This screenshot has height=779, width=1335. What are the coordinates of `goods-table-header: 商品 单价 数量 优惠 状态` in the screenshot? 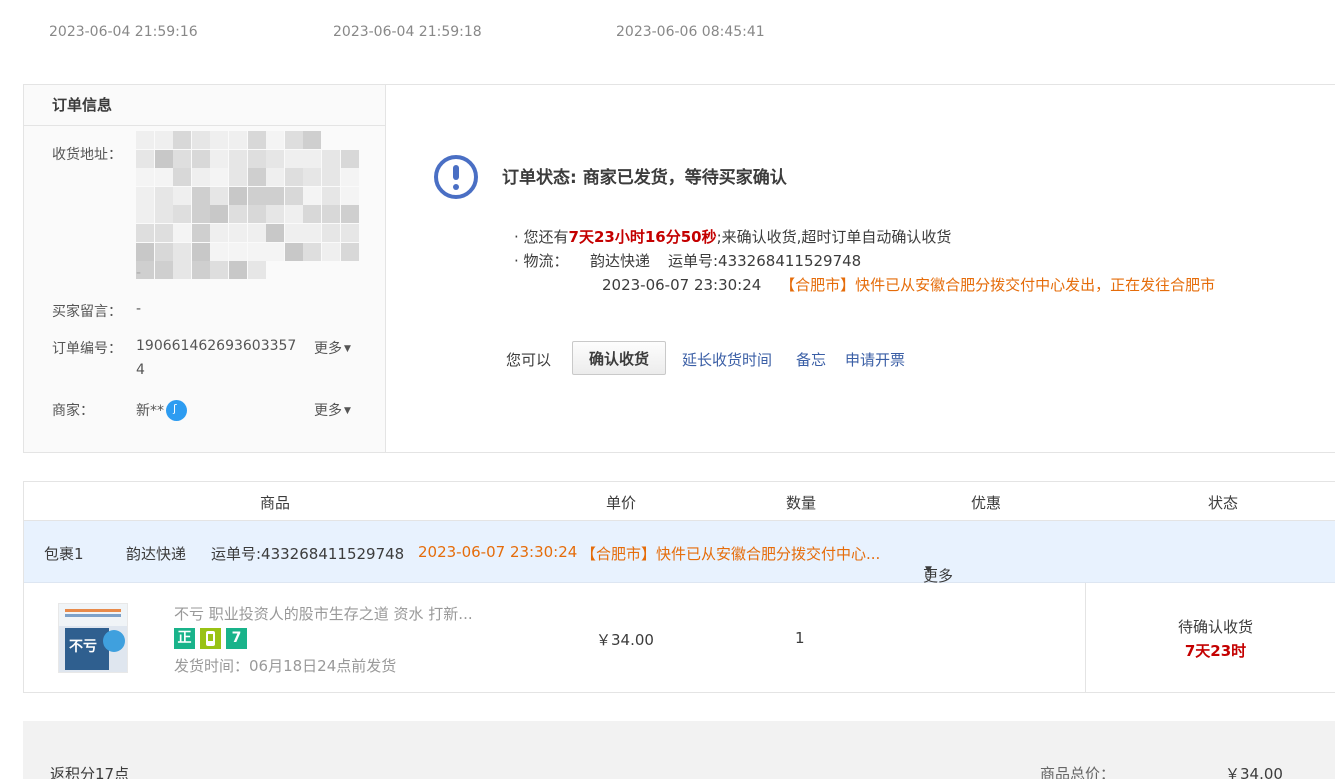 It's located at (679, 501).